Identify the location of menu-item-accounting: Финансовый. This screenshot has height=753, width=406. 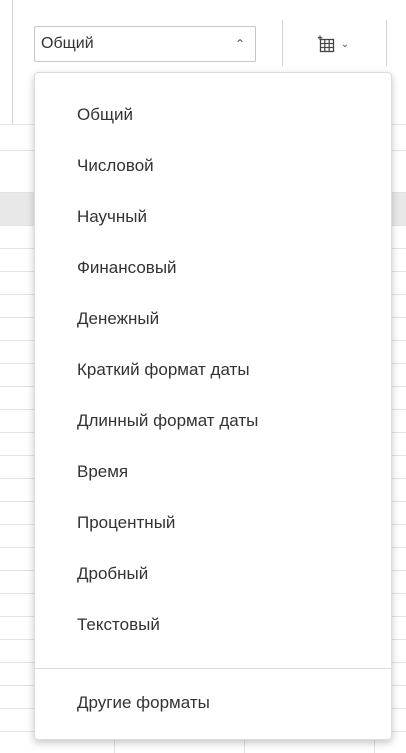
(213, 267).